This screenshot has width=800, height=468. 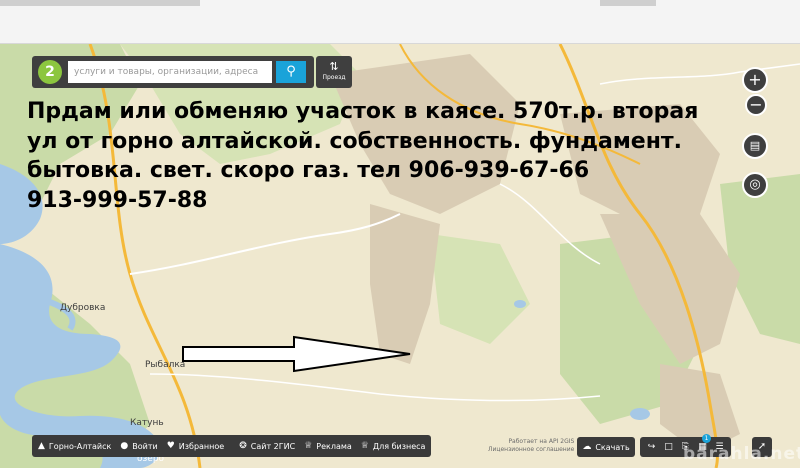 I want to click on favorites-label: Избранное, so click(x=201, y=446).